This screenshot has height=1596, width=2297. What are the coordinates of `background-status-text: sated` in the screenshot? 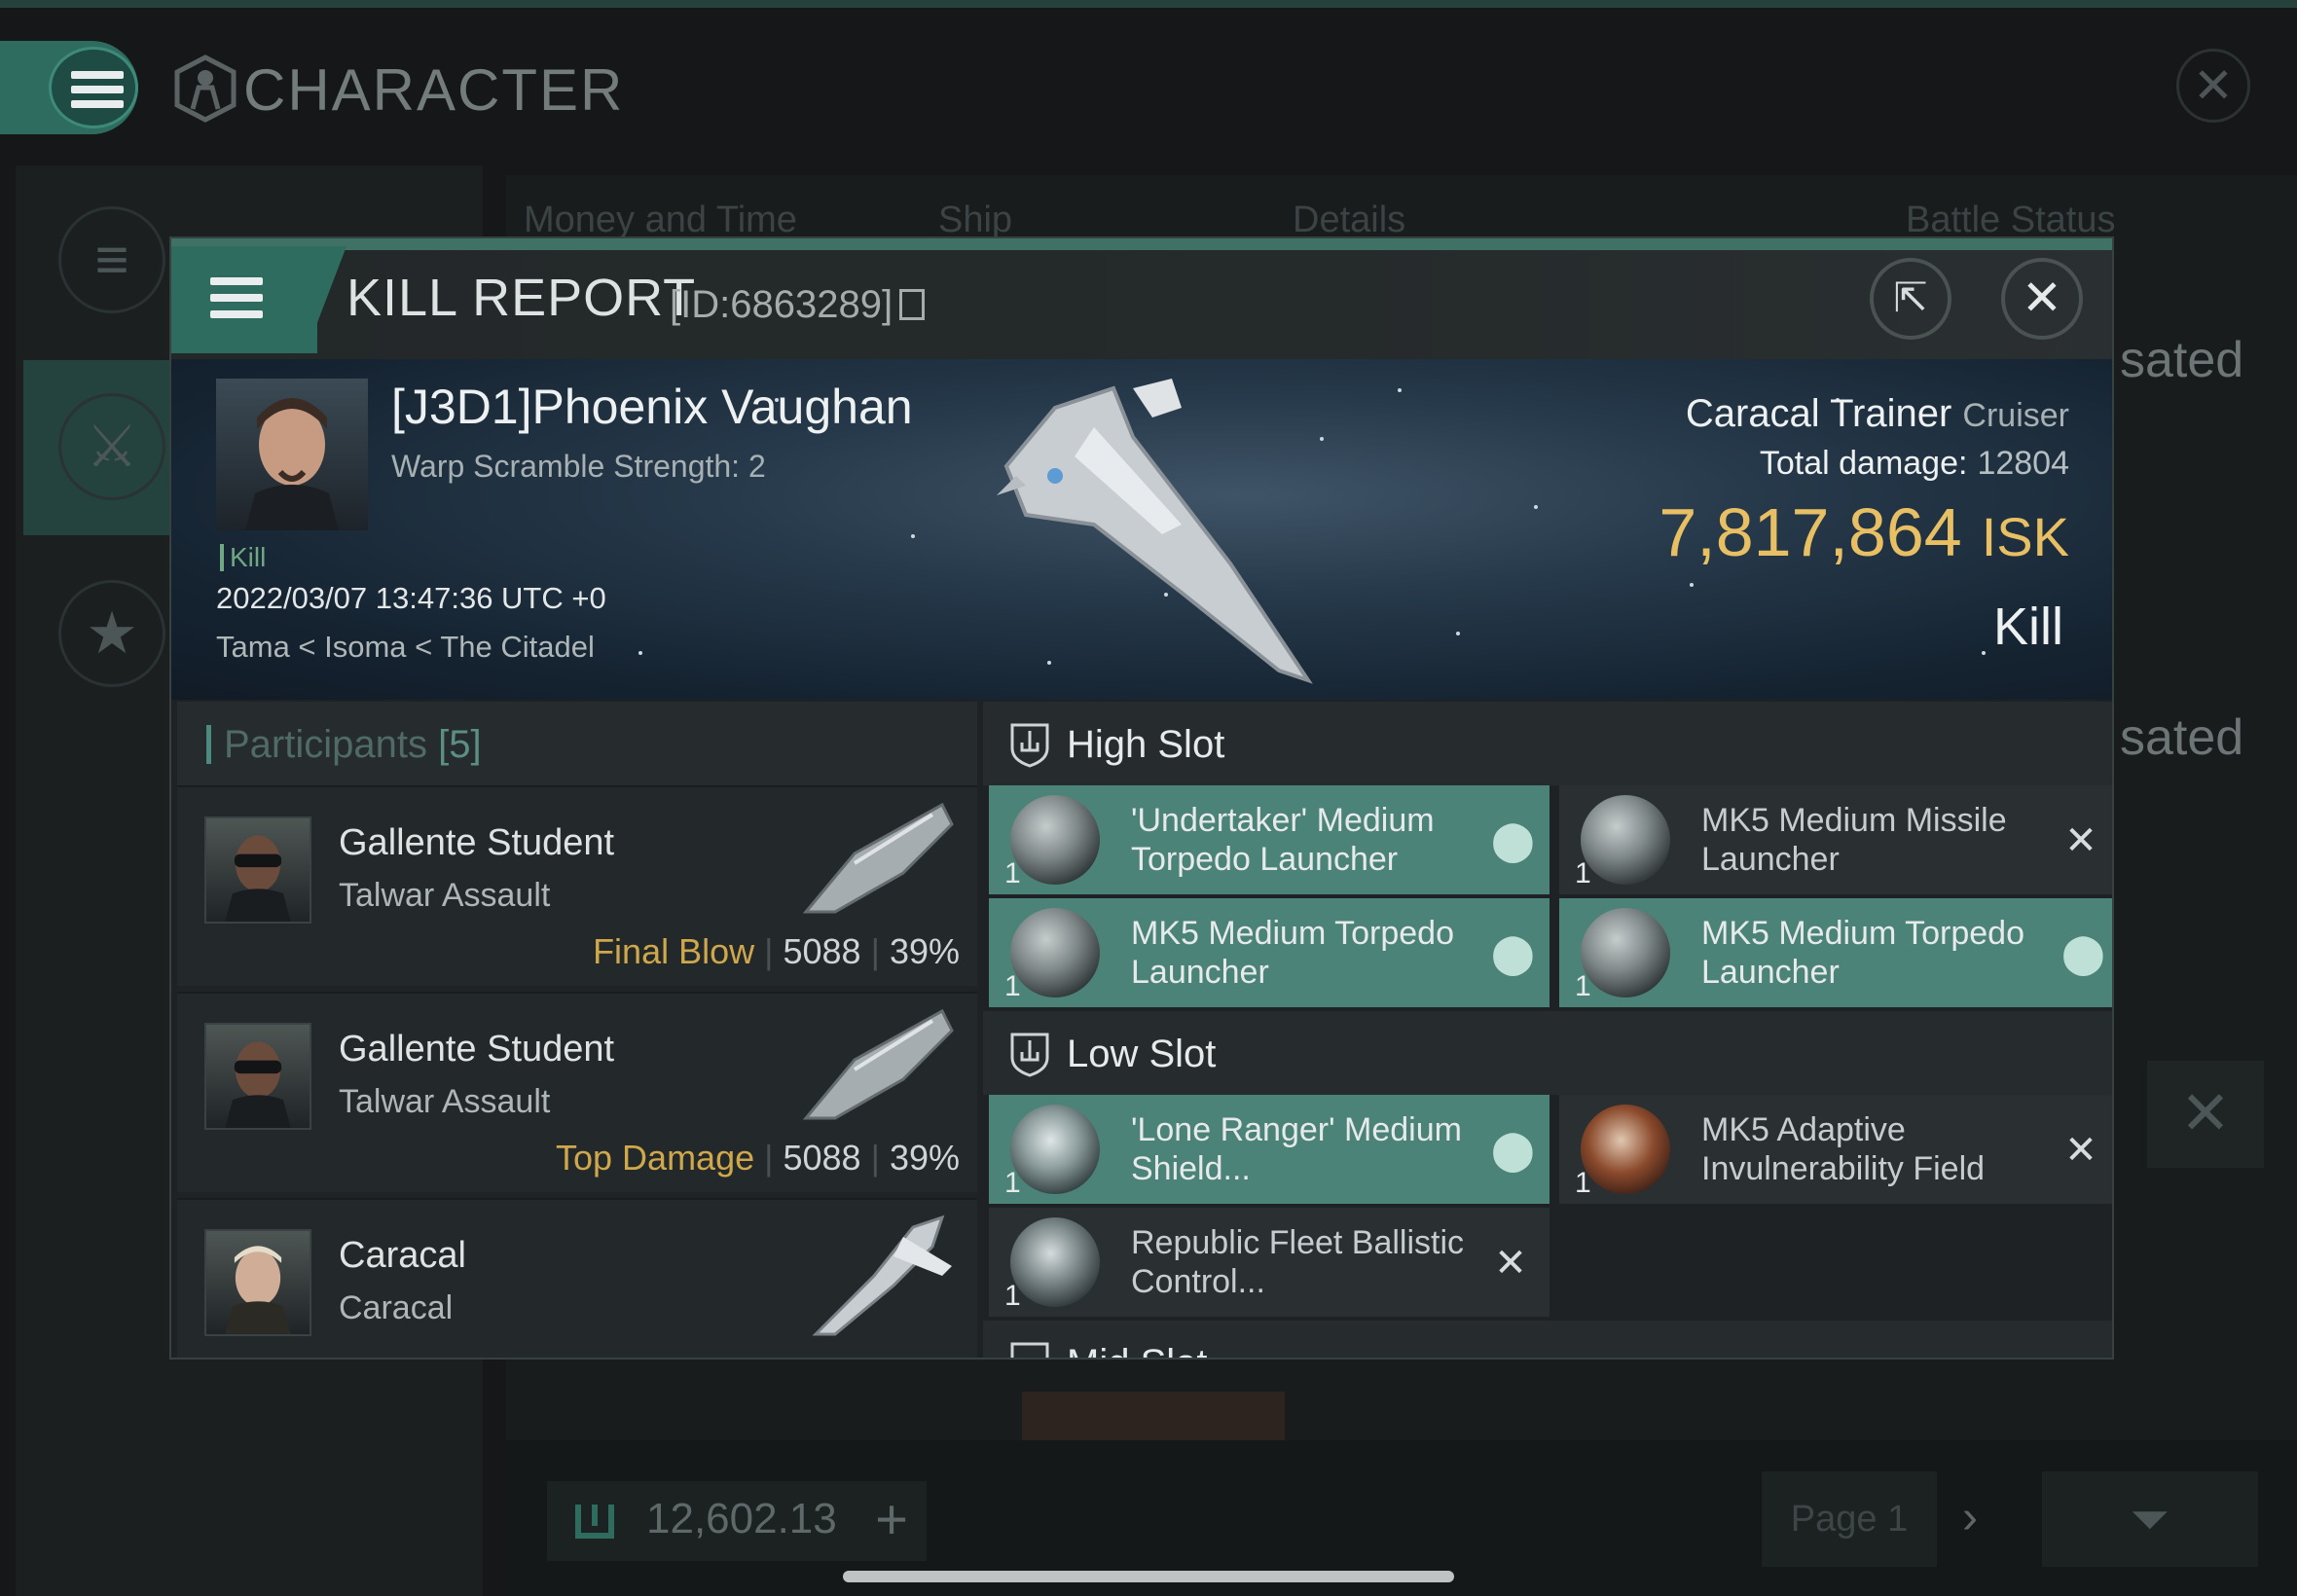 It's located at (2182, 360).